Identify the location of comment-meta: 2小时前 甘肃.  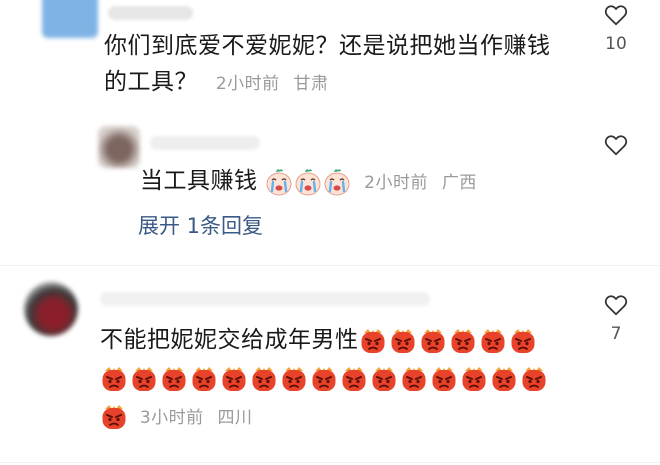
(276, 84).